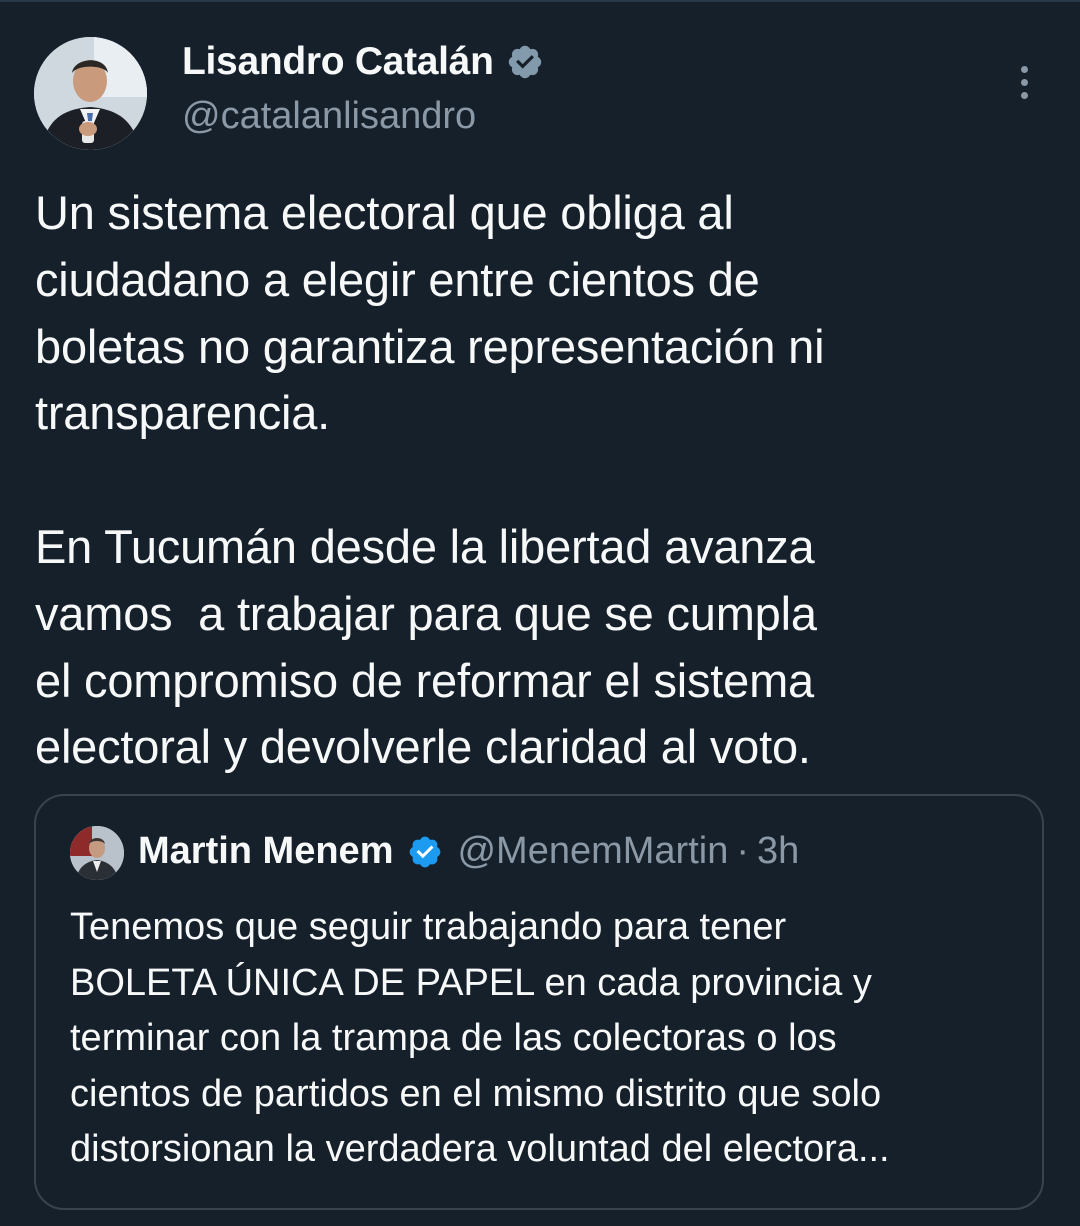  I want to click on quoted-author-handle: @MenemMartin, so click(592, 851).